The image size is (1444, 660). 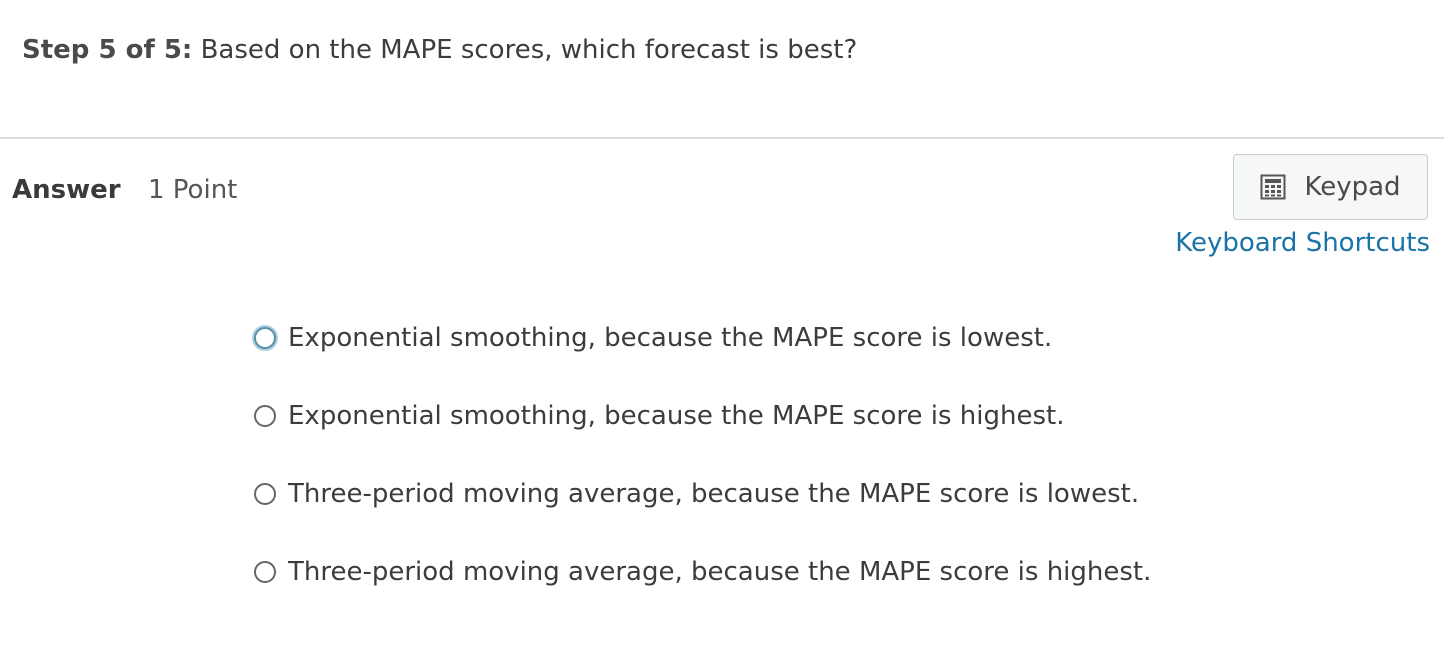 What do you see at coordinates (1273, 187) in the screenshot?
I see `calculator-icon` at bounding box center [1273, 187].